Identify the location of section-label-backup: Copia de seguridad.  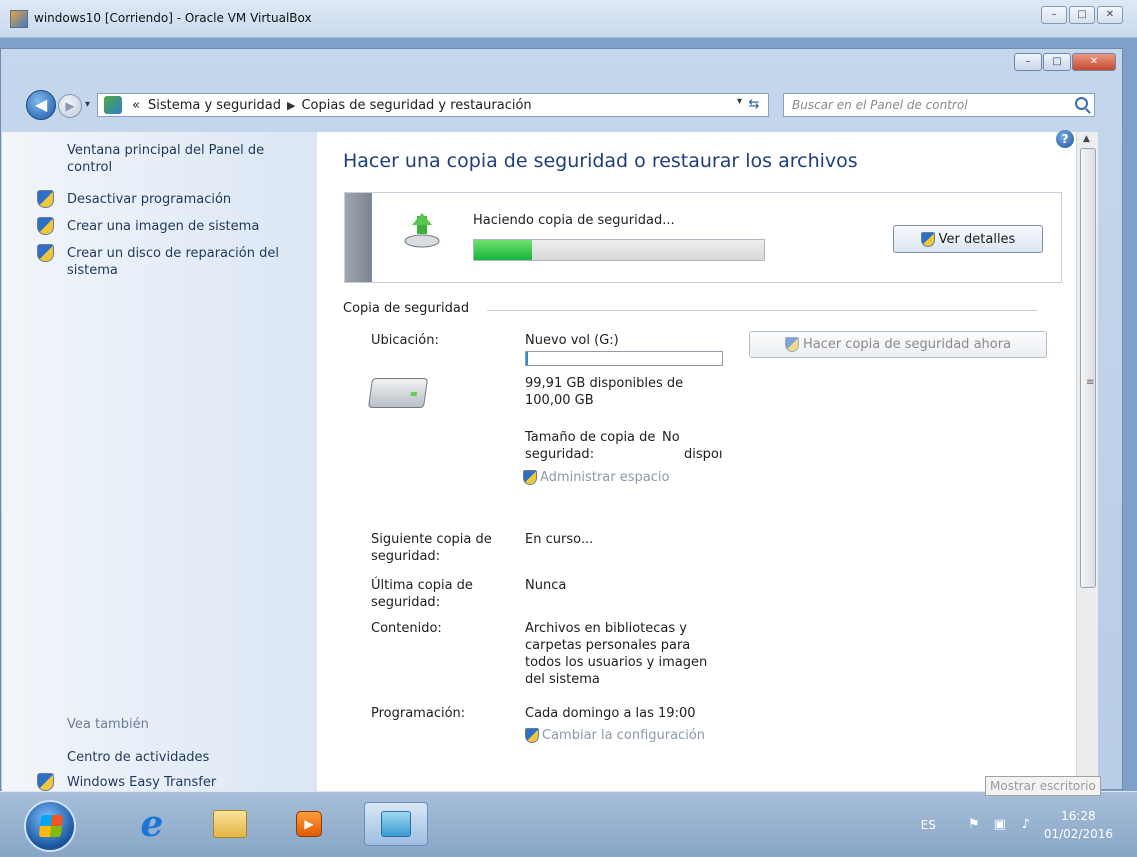
(409, 308).